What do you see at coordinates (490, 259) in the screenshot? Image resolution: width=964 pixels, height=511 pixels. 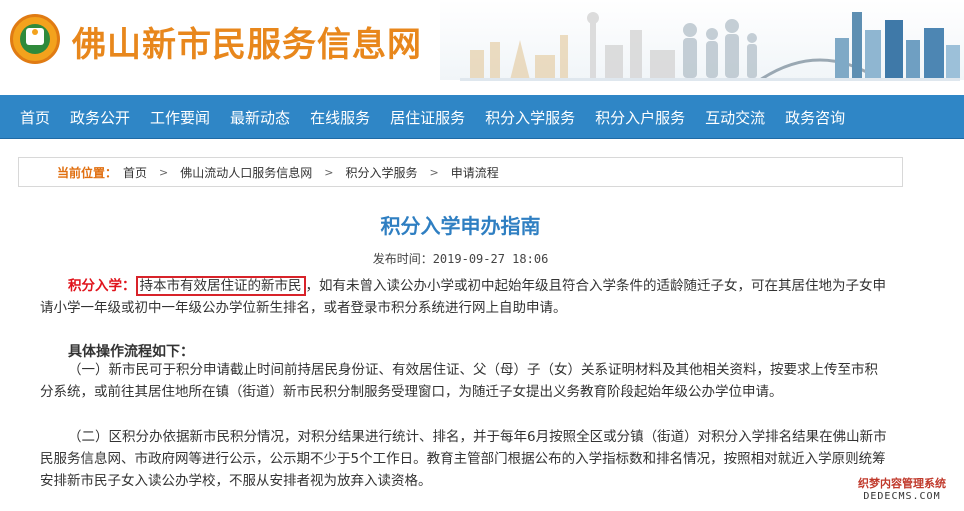 I see `publish-time: 2019-09-27 18:06` at bounding box center [490, 259].